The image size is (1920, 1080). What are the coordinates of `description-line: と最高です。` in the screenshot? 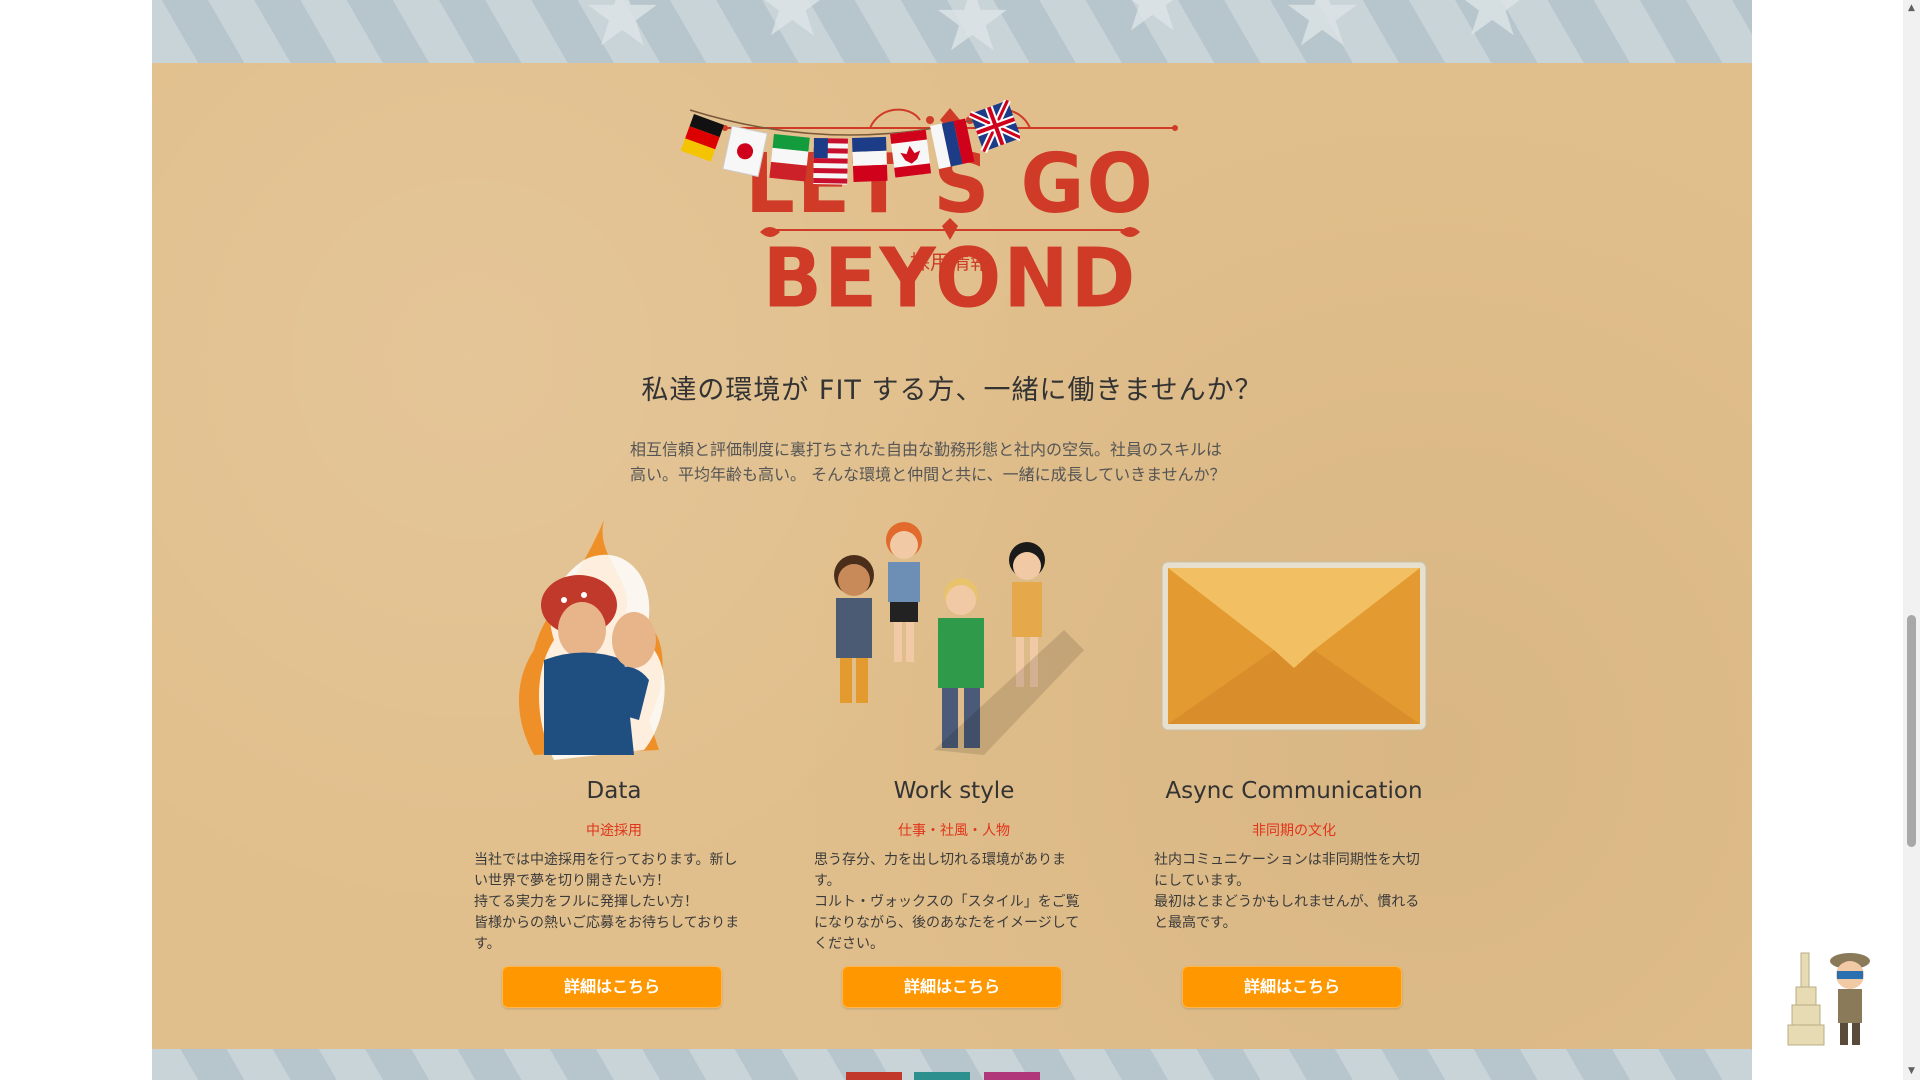 It's located at (1195, 923).